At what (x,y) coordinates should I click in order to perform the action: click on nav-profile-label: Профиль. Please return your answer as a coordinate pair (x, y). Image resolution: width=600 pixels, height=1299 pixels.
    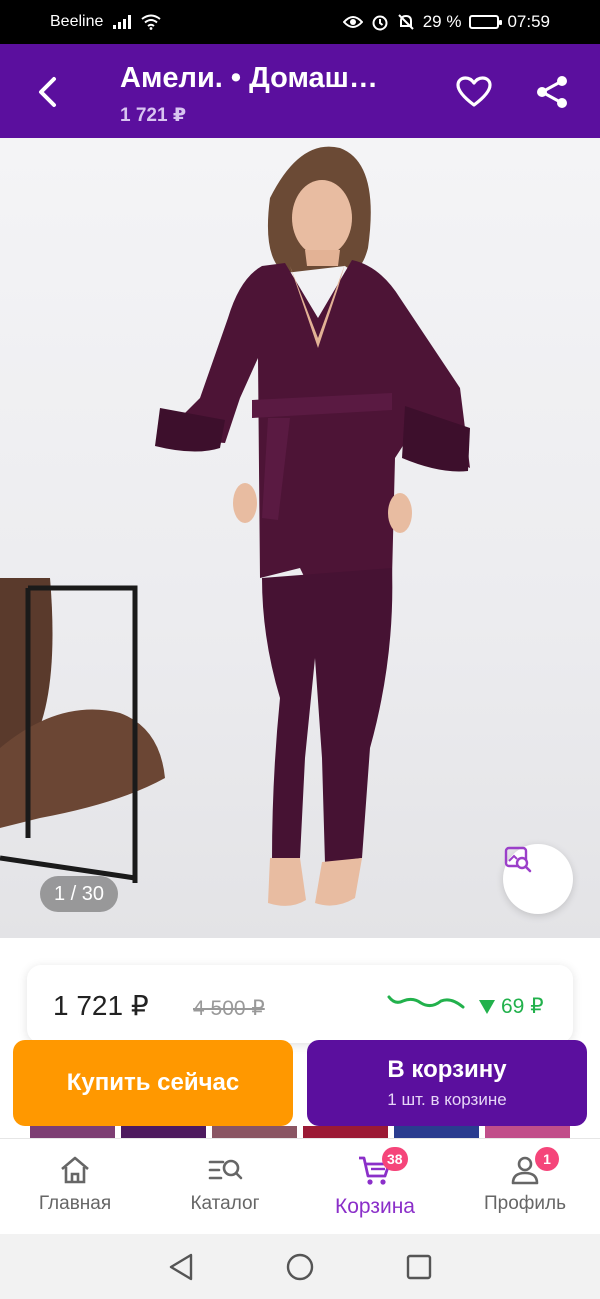
    Looking at the image, I should click on (525, 1203).